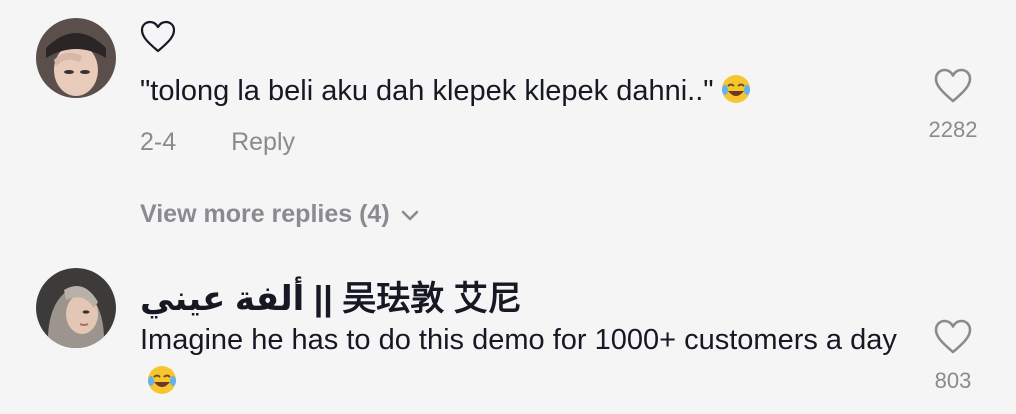  What do you see at coordinates (217, 142) in the screenshot?
I see `comment-meta: 2-4 Reply` at bounding box center [217, 142].